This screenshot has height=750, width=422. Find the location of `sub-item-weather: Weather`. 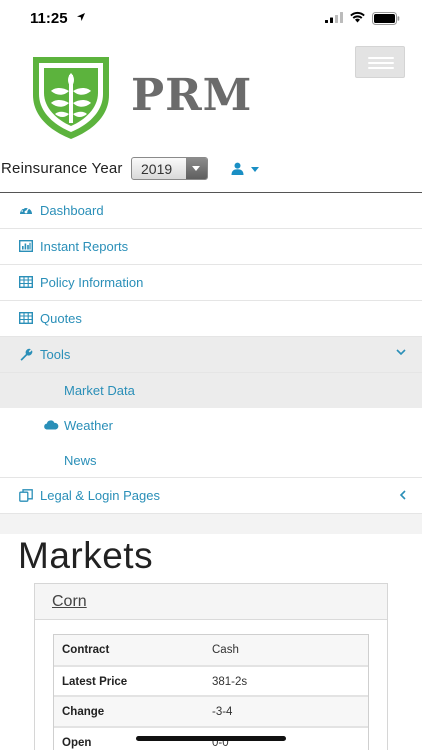

sub-item-weather: Weather is located at coordinates (211, 425).